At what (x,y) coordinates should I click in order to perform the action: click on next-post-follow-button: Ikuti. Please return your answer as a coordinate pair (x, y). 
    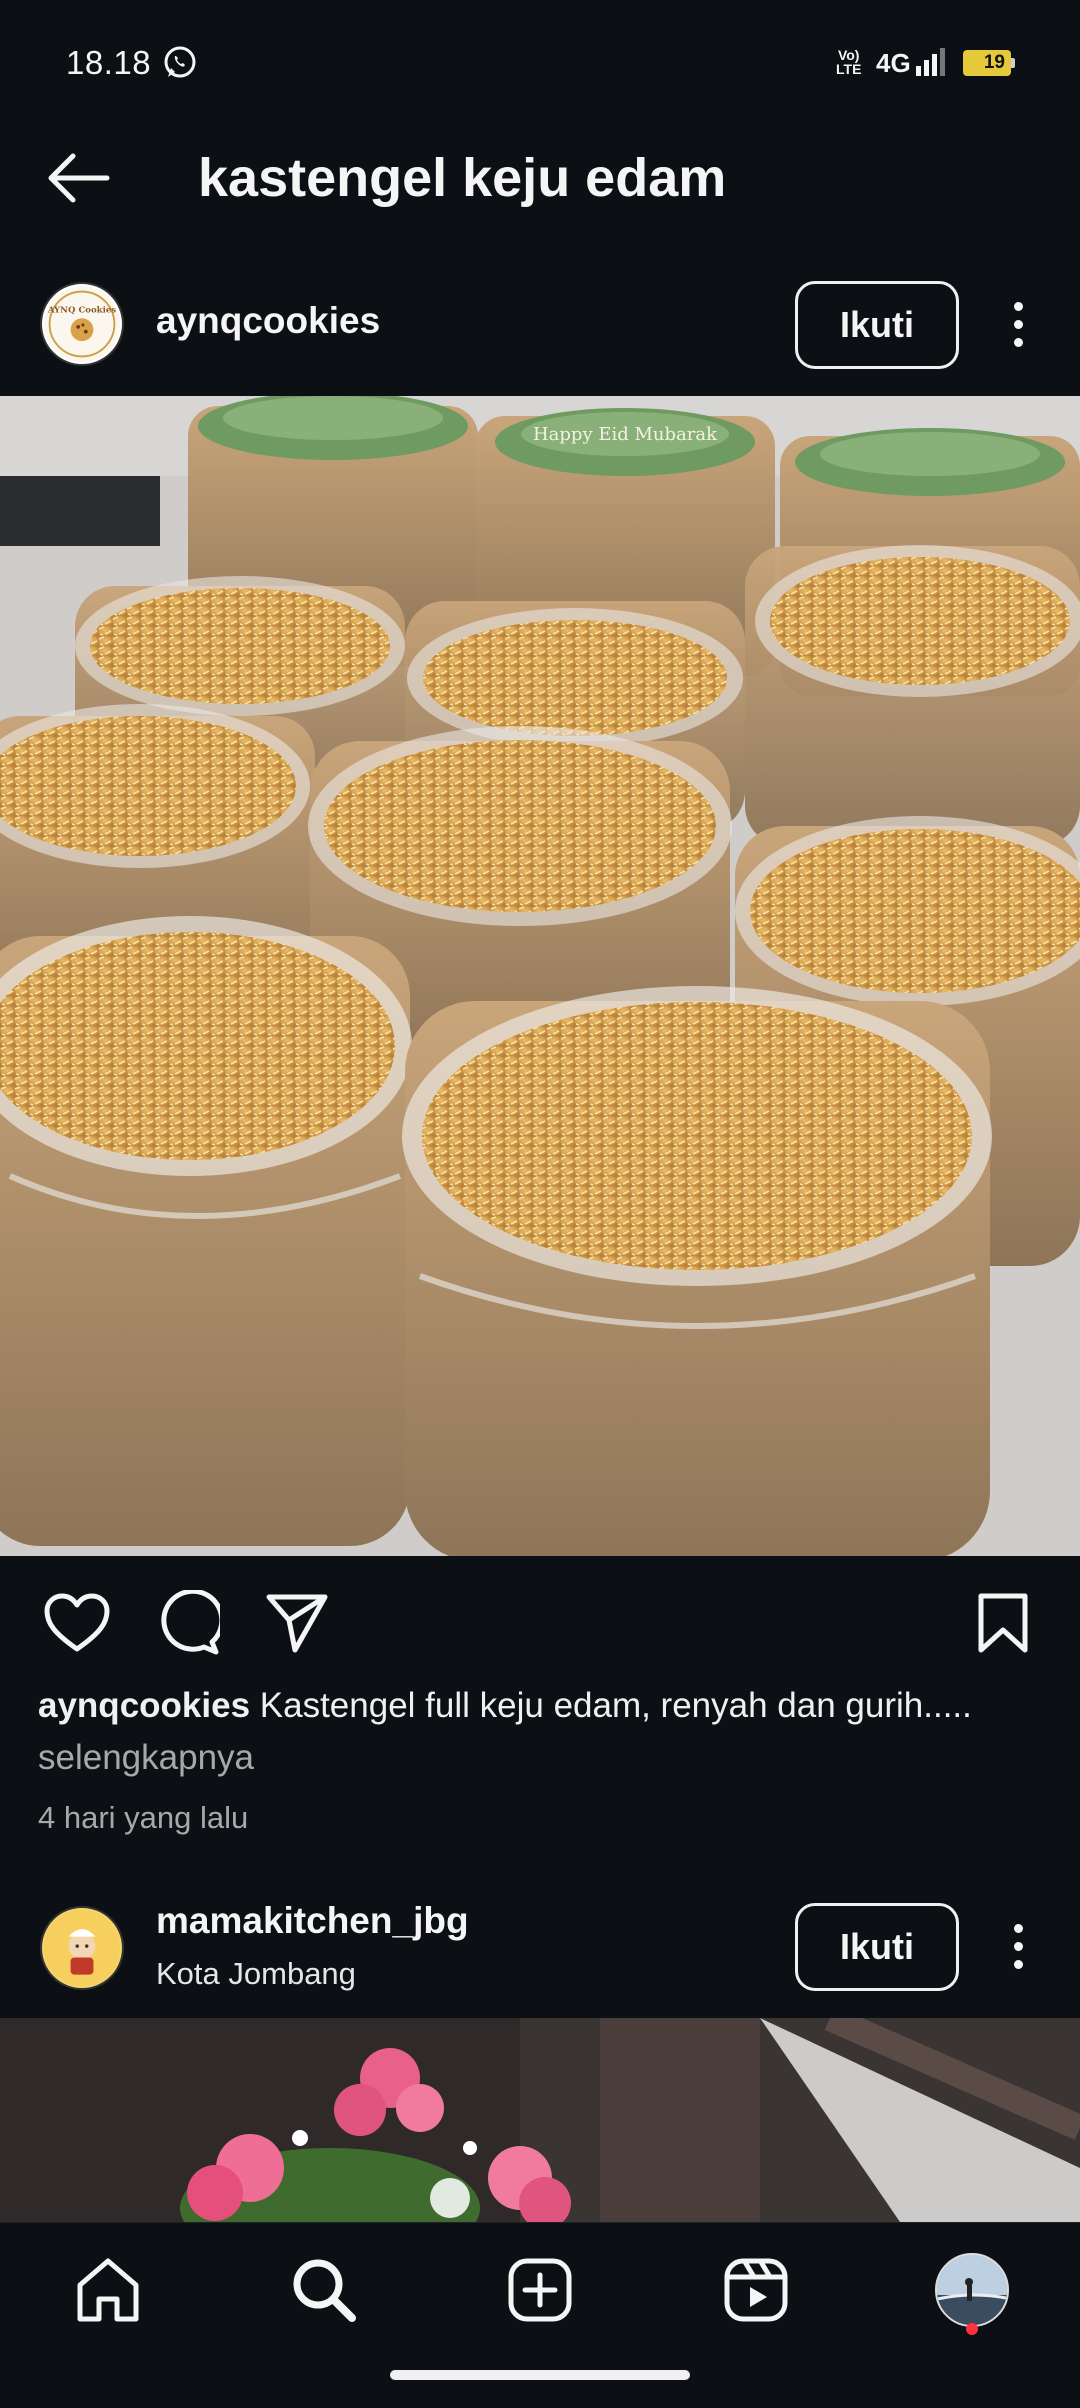
    Looking at the image, I should click on (877, 1947).